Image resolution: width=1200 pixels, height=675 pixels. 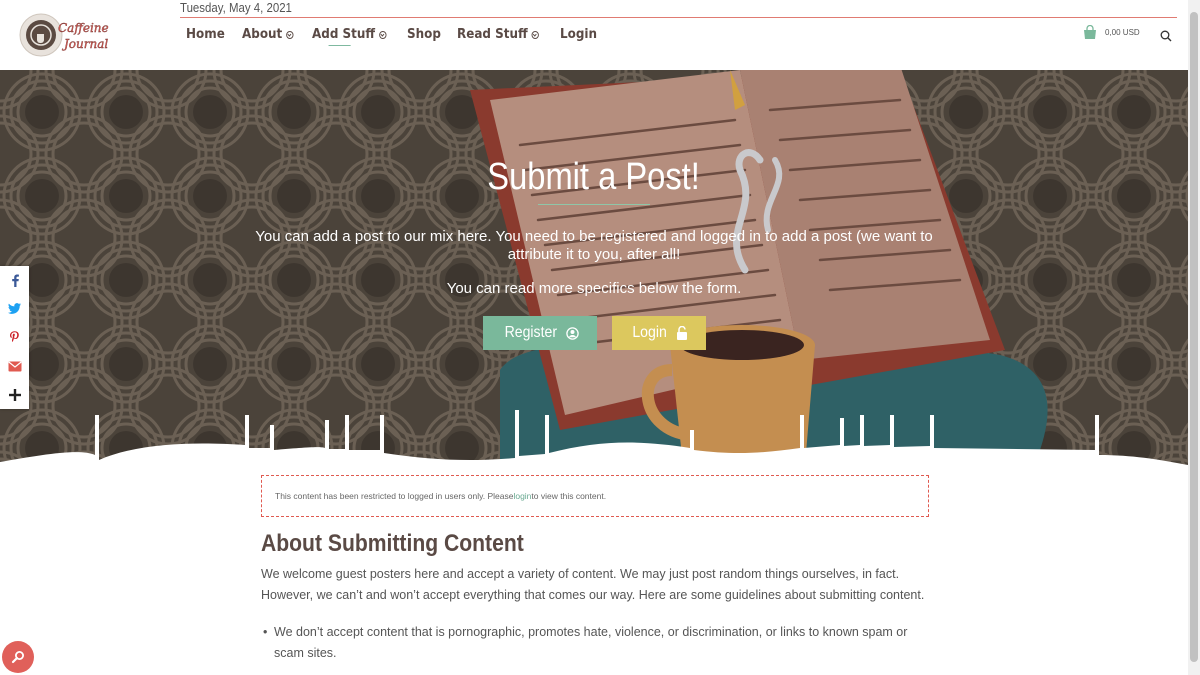 I want to click on nav-add-stuff: Add Stuff, so click(x=349, y=36).